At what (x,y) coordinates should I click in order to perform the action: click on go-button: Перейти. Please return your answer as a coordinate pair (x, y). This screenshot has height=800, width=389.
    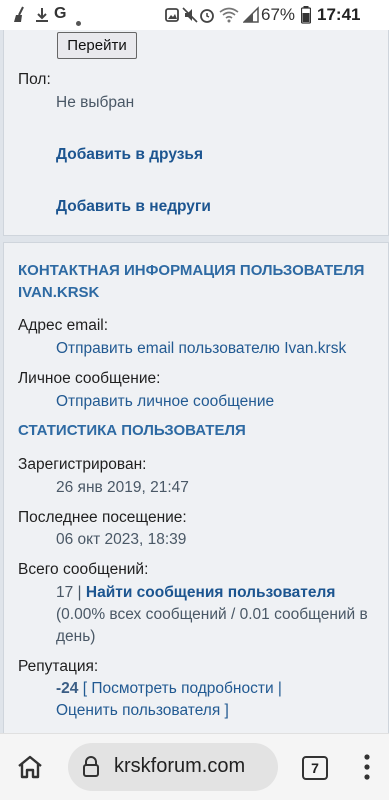
    Looking at the image, I should click on (97, 45).